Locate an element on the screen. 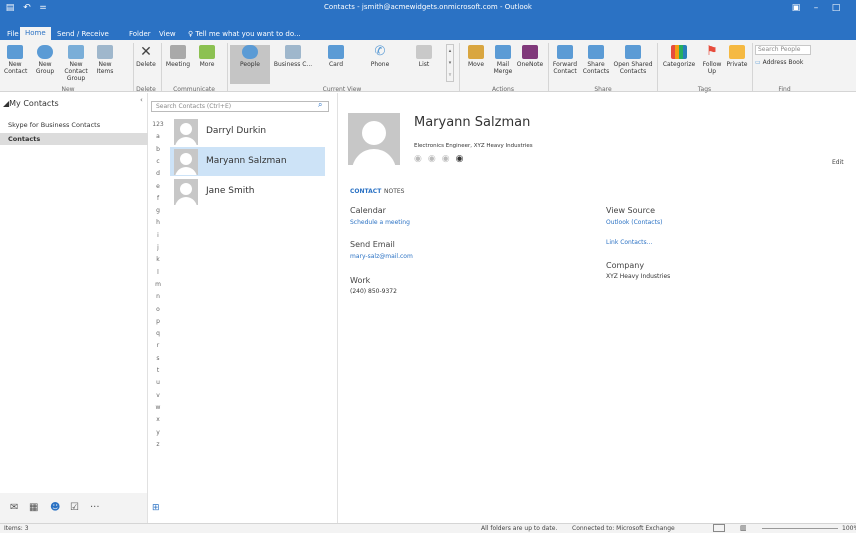 This screenshot has height=533, width=856. people-label: People is located at coordinates (250, 64).